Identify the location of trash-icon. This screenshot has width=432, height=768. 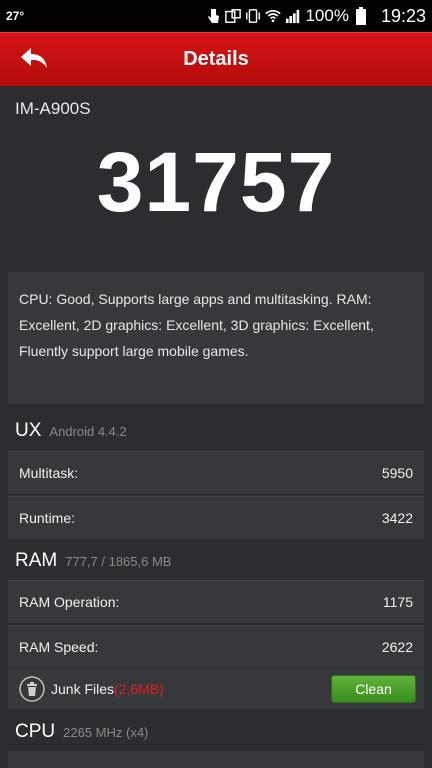
(32, 689).